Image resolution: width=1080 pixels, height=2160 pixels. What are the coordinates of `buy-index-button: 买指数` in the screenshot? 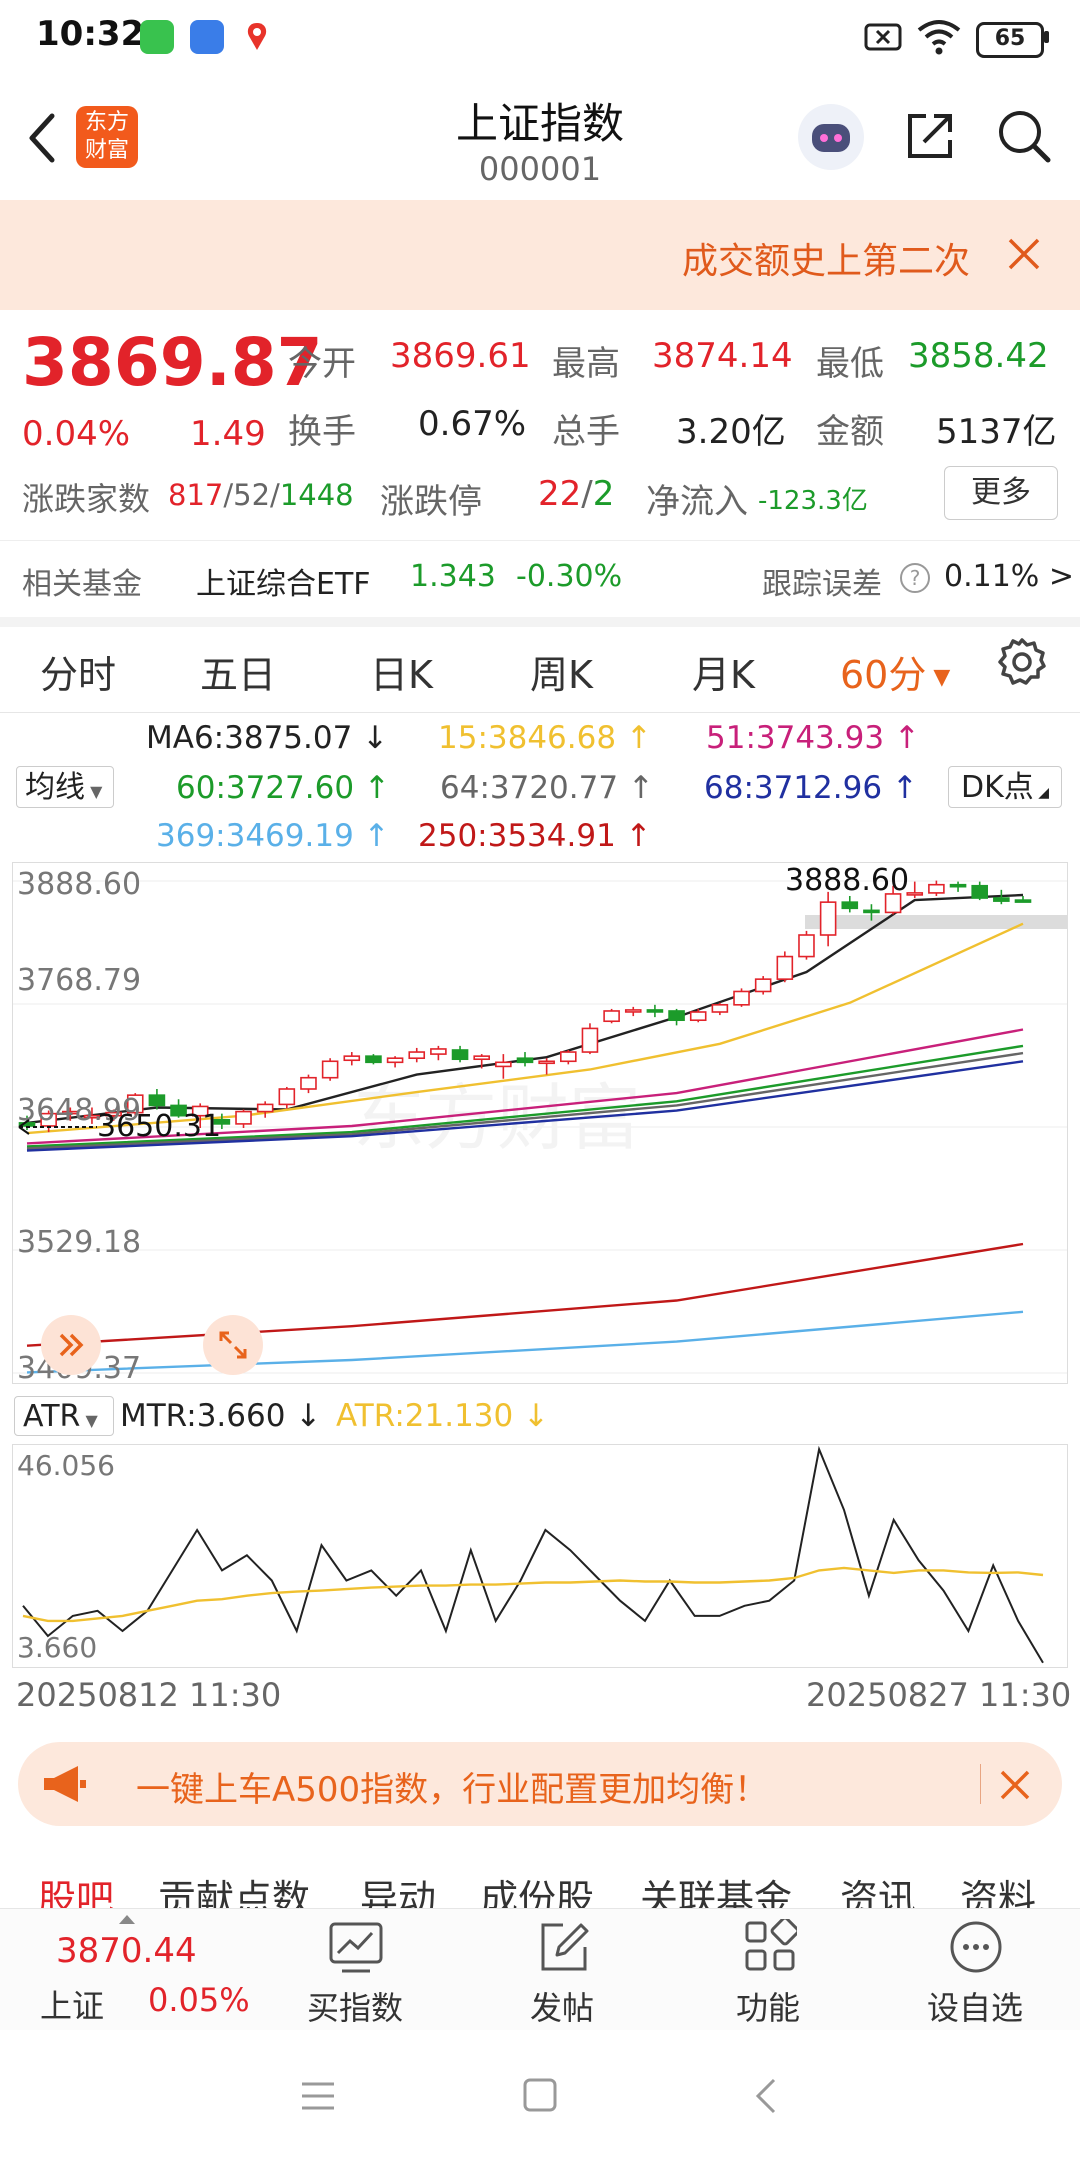 It's located at (355, 1970).